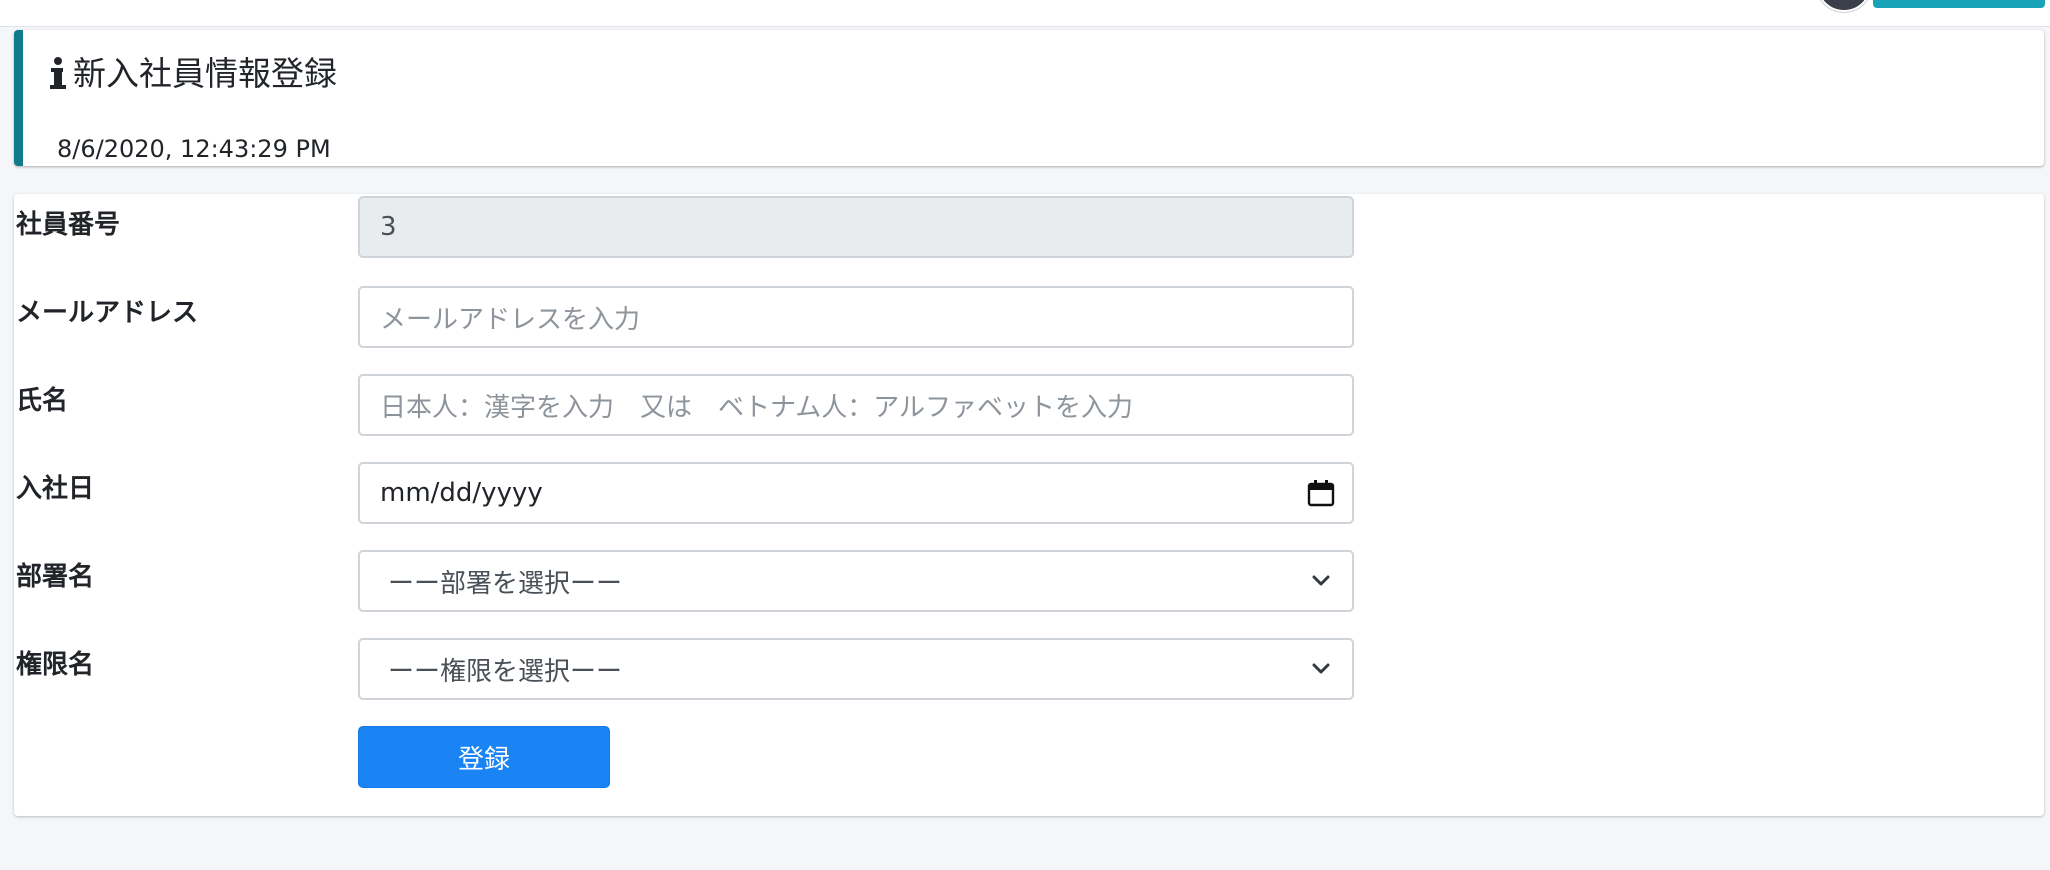  Describe the element at coordinates (205, 73) in the screenshot. I see `page-title: 新入社員情報登録` at that location.